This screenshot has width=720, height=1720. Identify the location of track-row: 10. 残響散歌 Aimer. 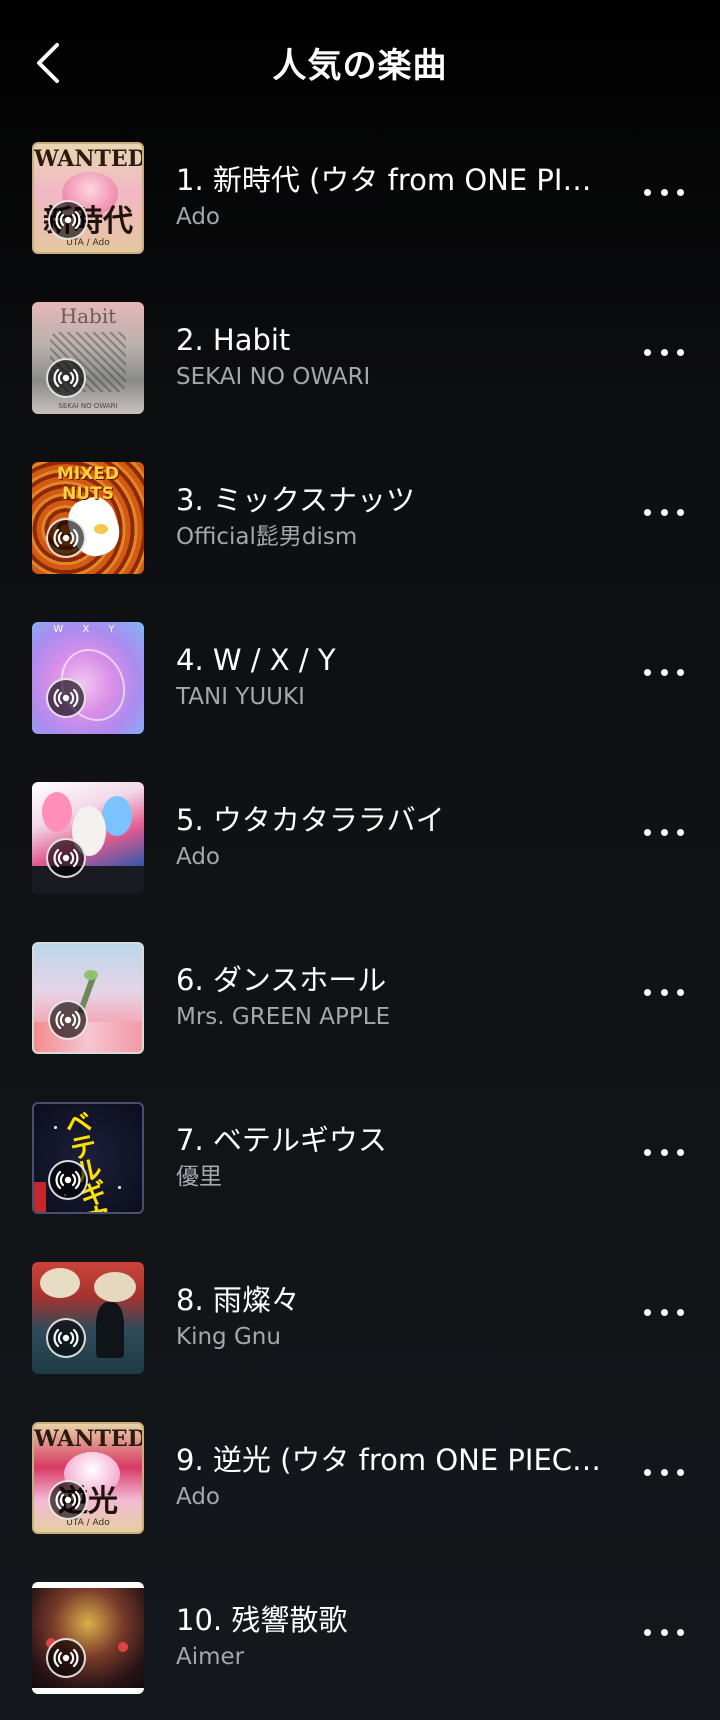
(360, 1644).